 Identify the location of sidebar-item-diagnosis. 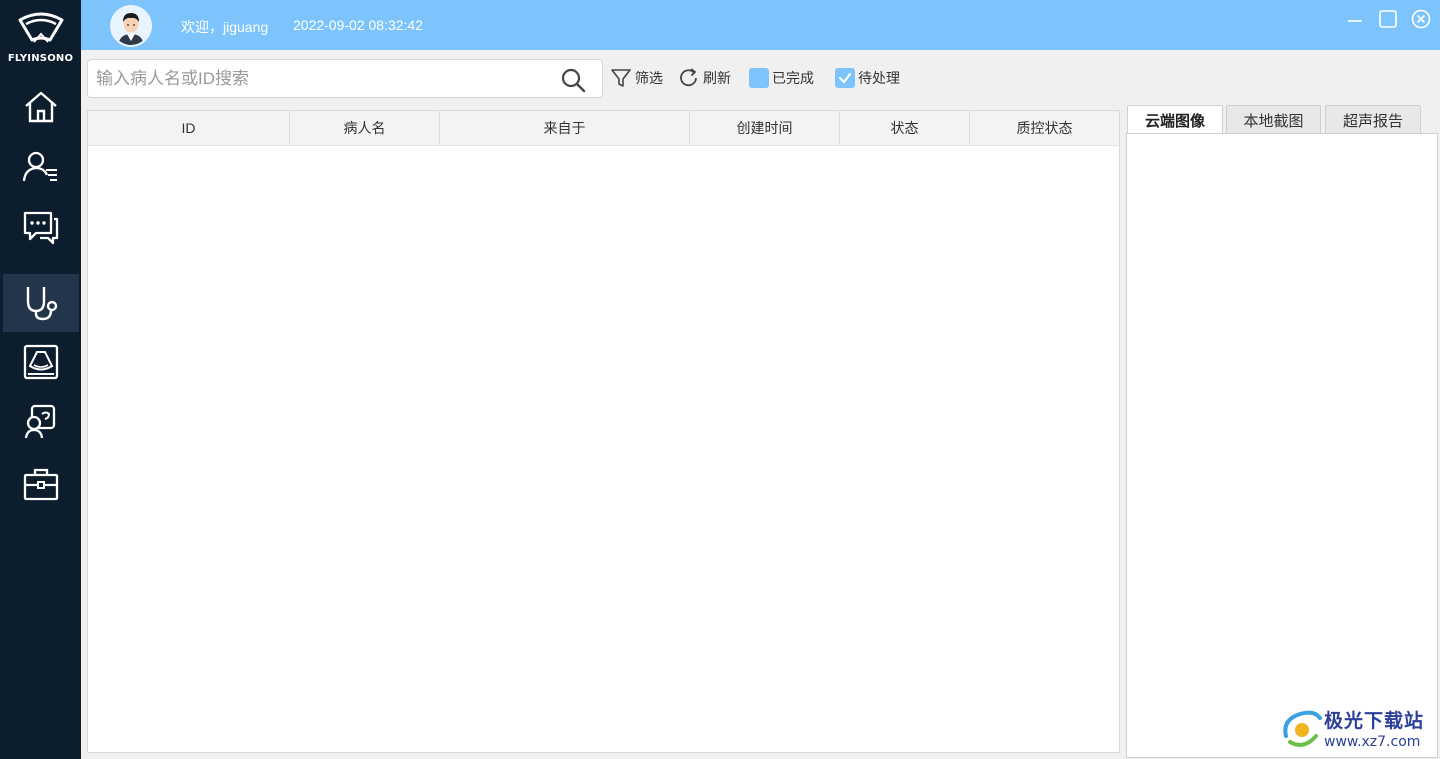
(41, 303).